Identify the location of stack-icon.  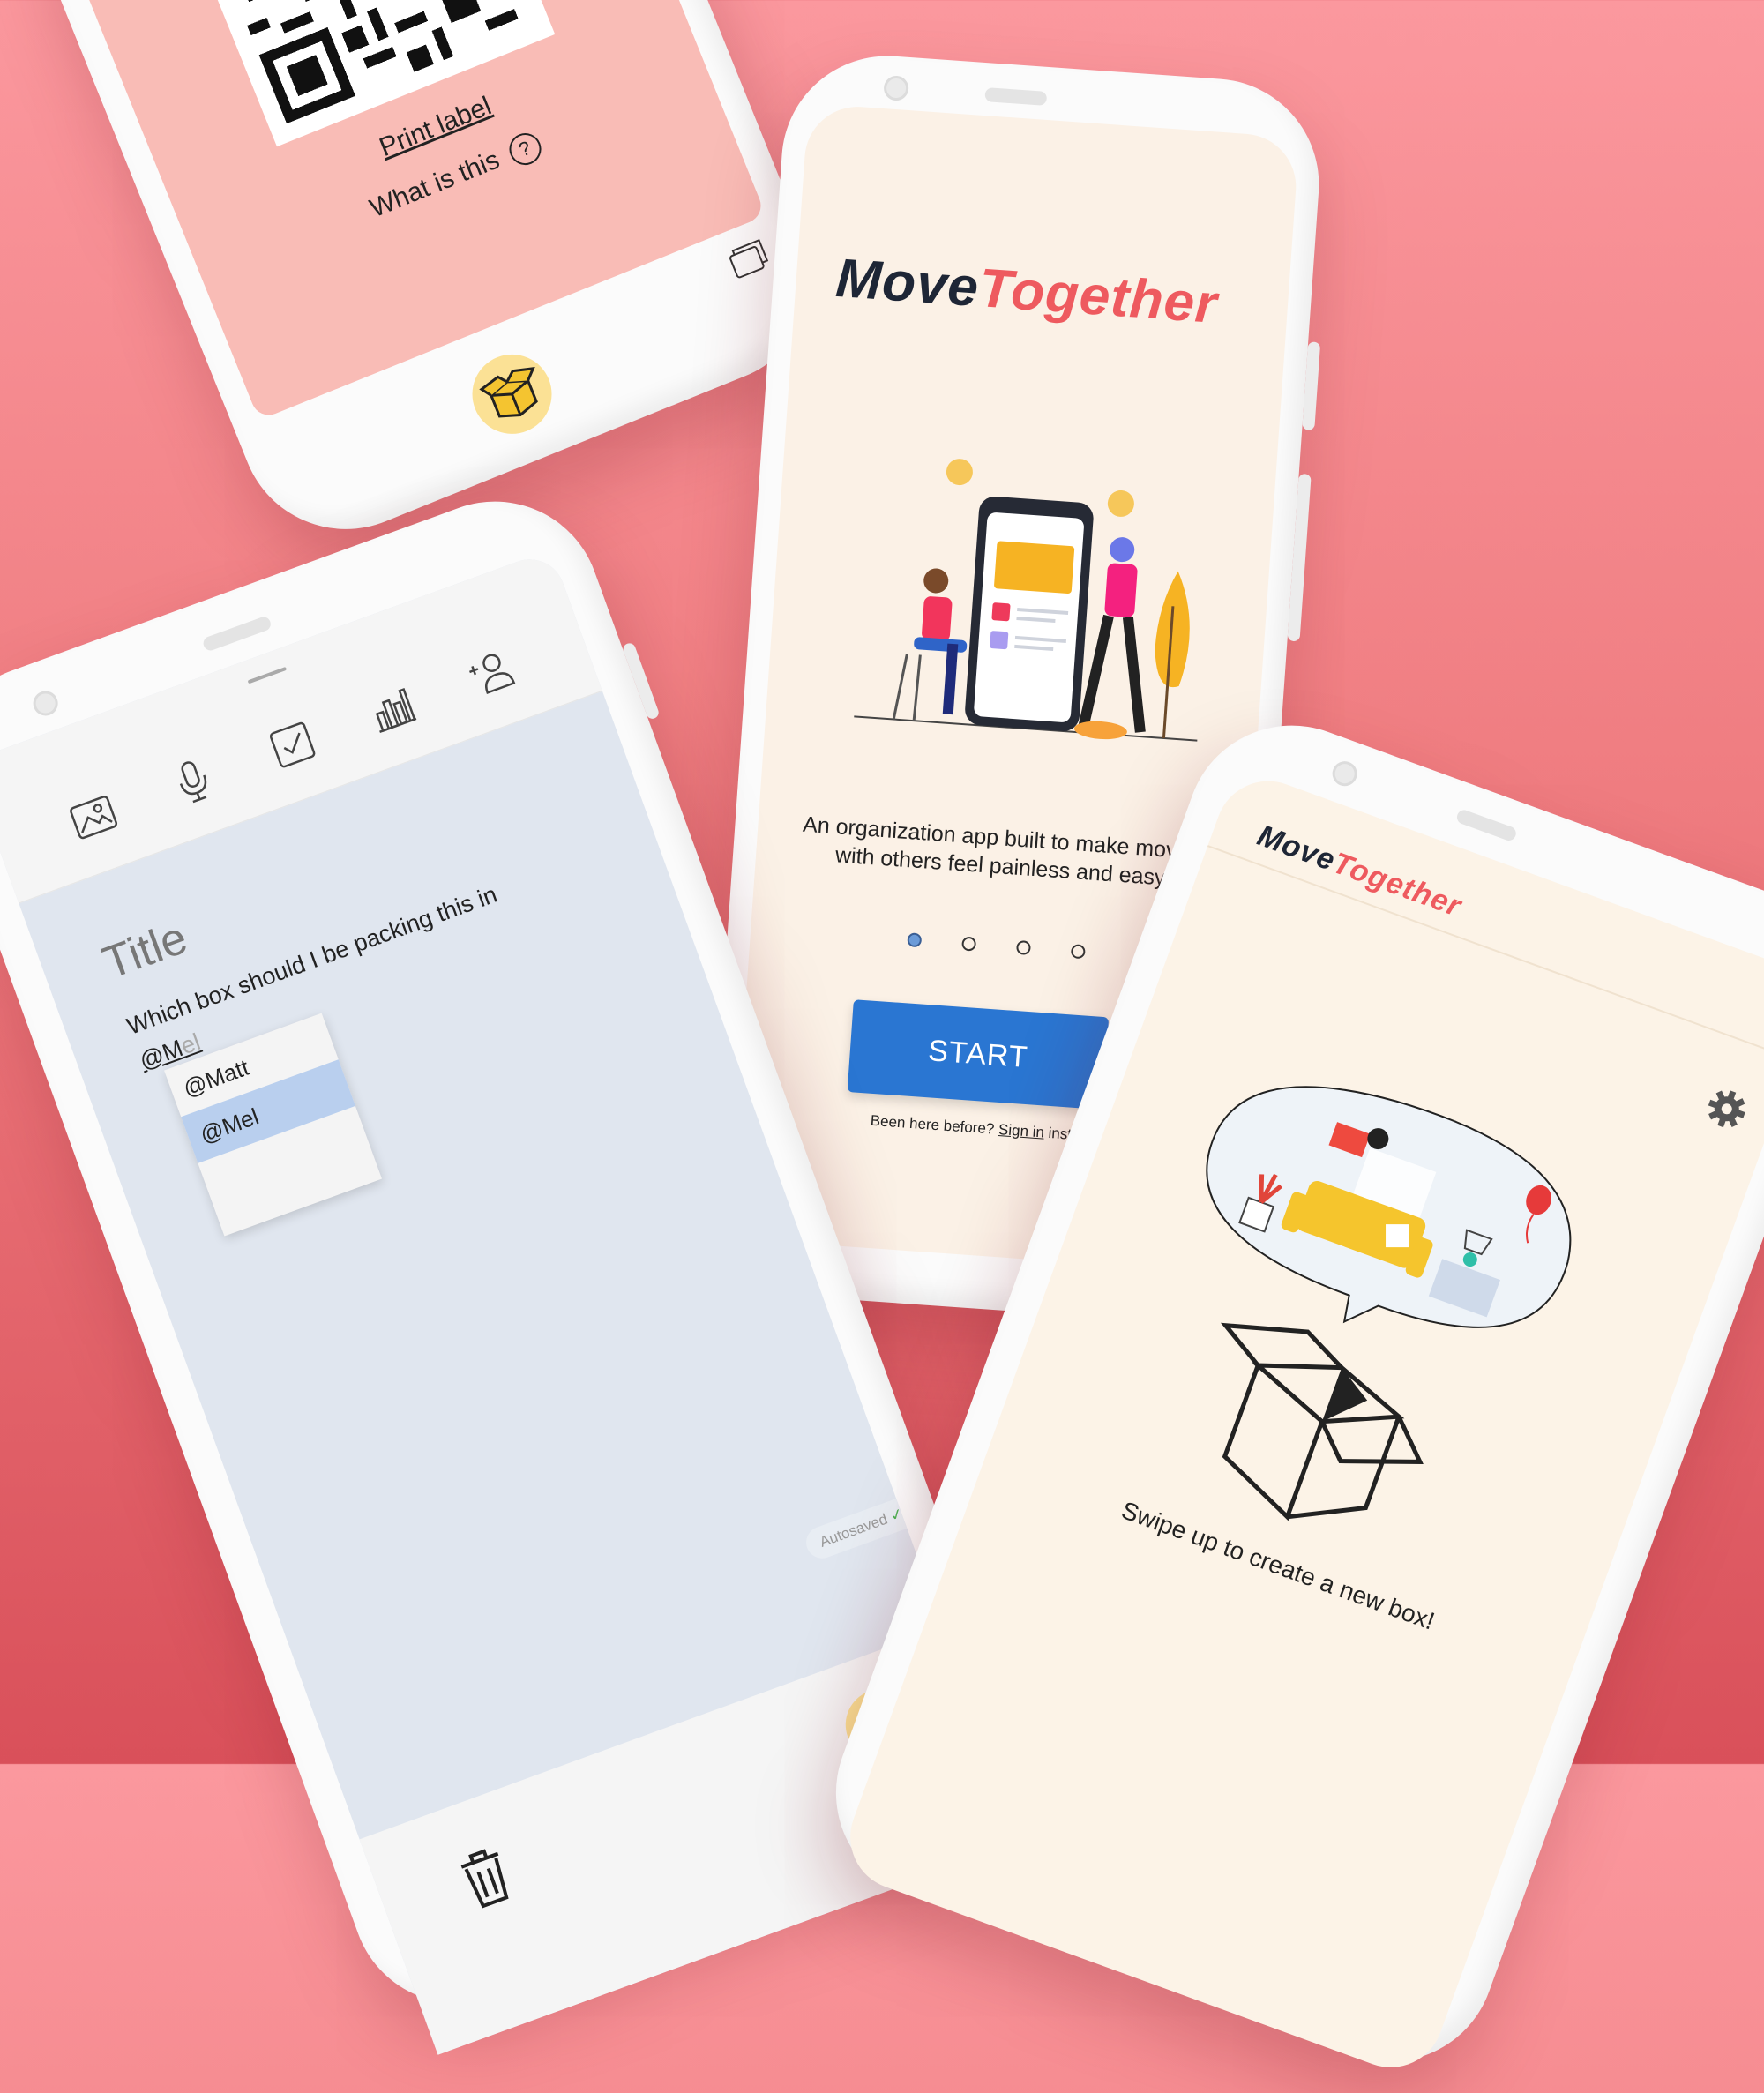
(748, 260).